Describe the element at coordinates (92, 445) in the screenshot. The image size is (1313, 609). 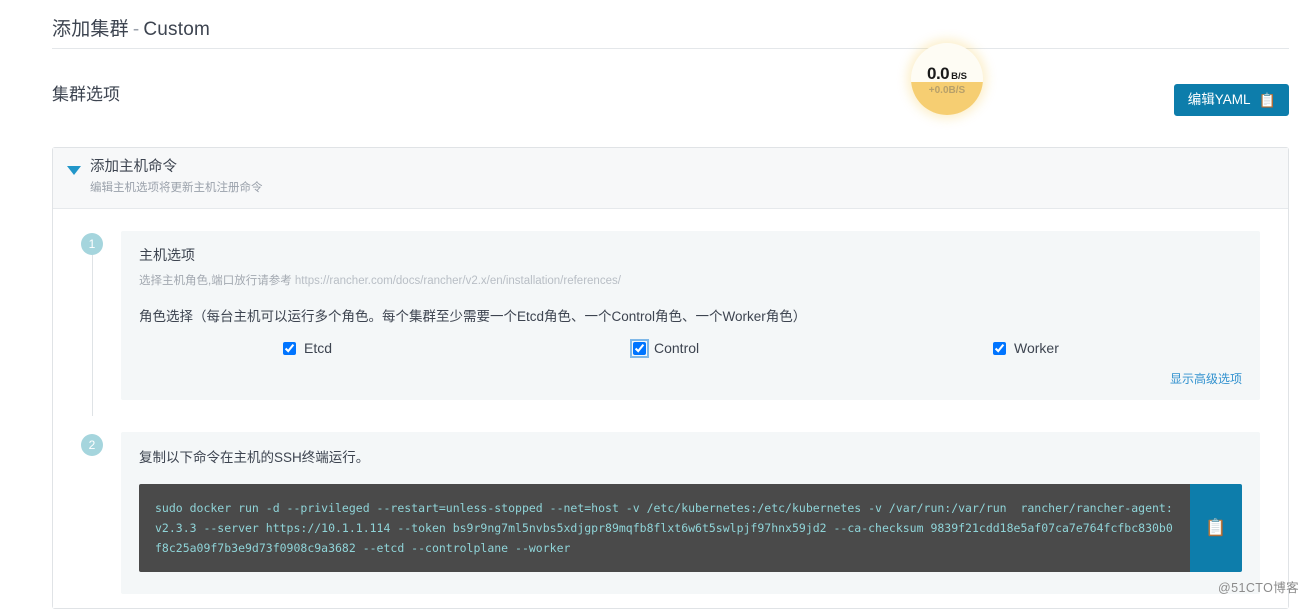
I see `step-2-badge: 2` at that location.